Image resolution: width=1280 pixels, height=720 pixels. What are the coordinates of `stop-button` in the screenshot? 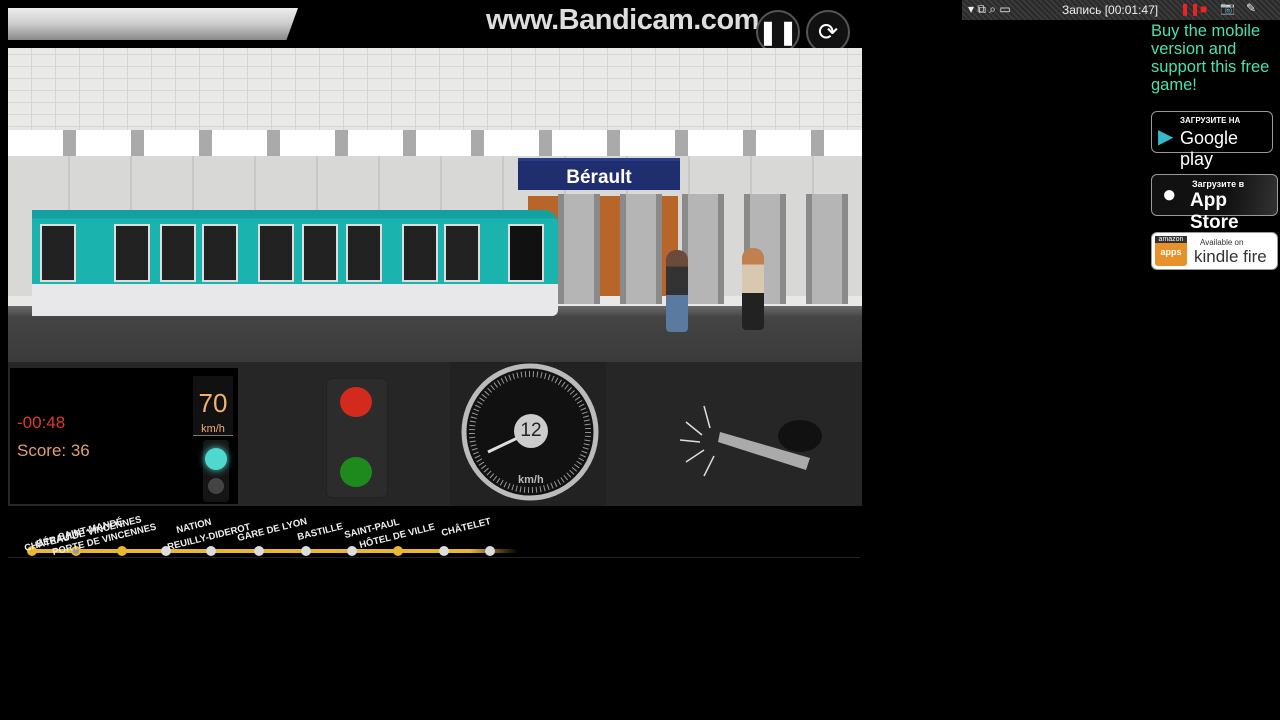 It's located at (356, 402).